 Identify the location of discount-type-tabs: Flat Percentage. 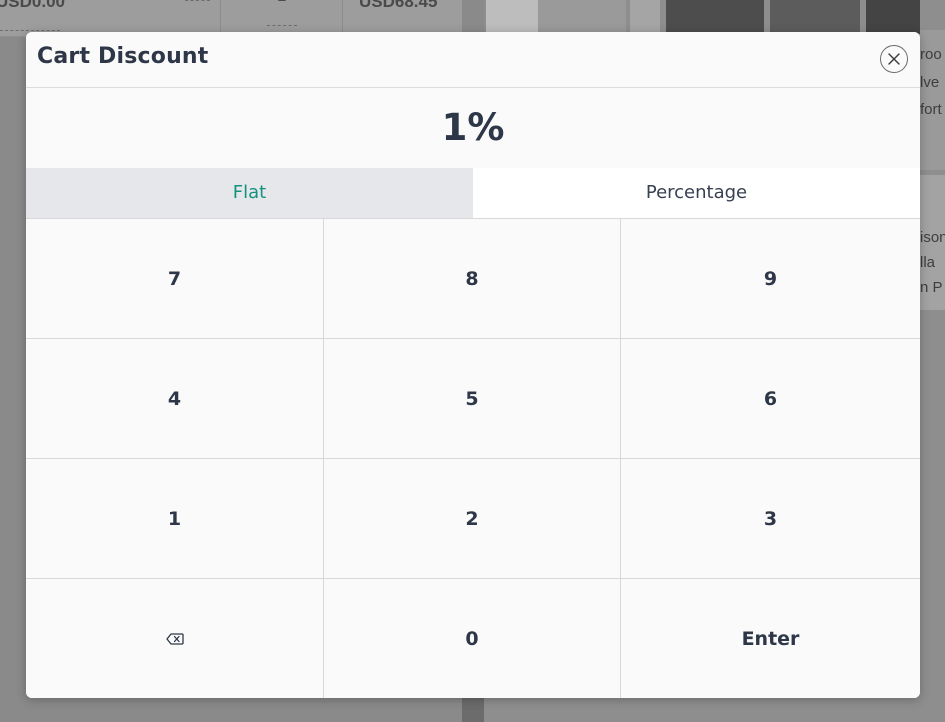
(473, 193).